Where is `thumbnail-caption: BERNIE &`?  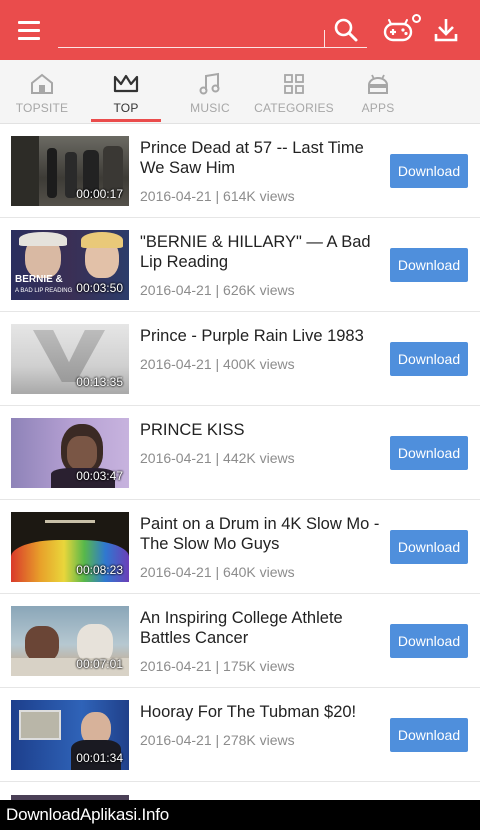
thumbnail-caption: BERNIE & is located at coordinates (39, 279).